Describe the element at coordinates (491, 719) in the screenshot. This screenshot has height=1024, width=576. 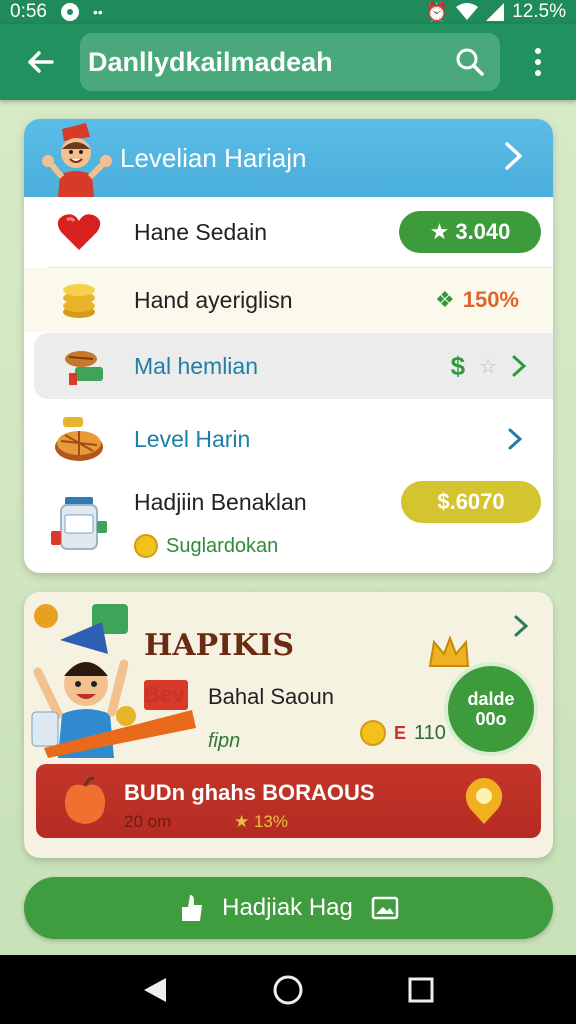
I see `badge-line-2: 00o` at that location.